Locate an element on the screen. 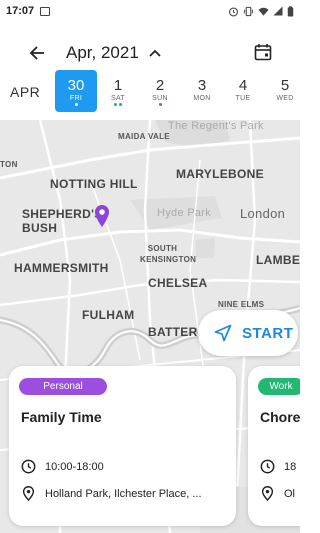 The height and width of the screenshot is (533, 320). alarm-icon is located at coordinates (233, 11).